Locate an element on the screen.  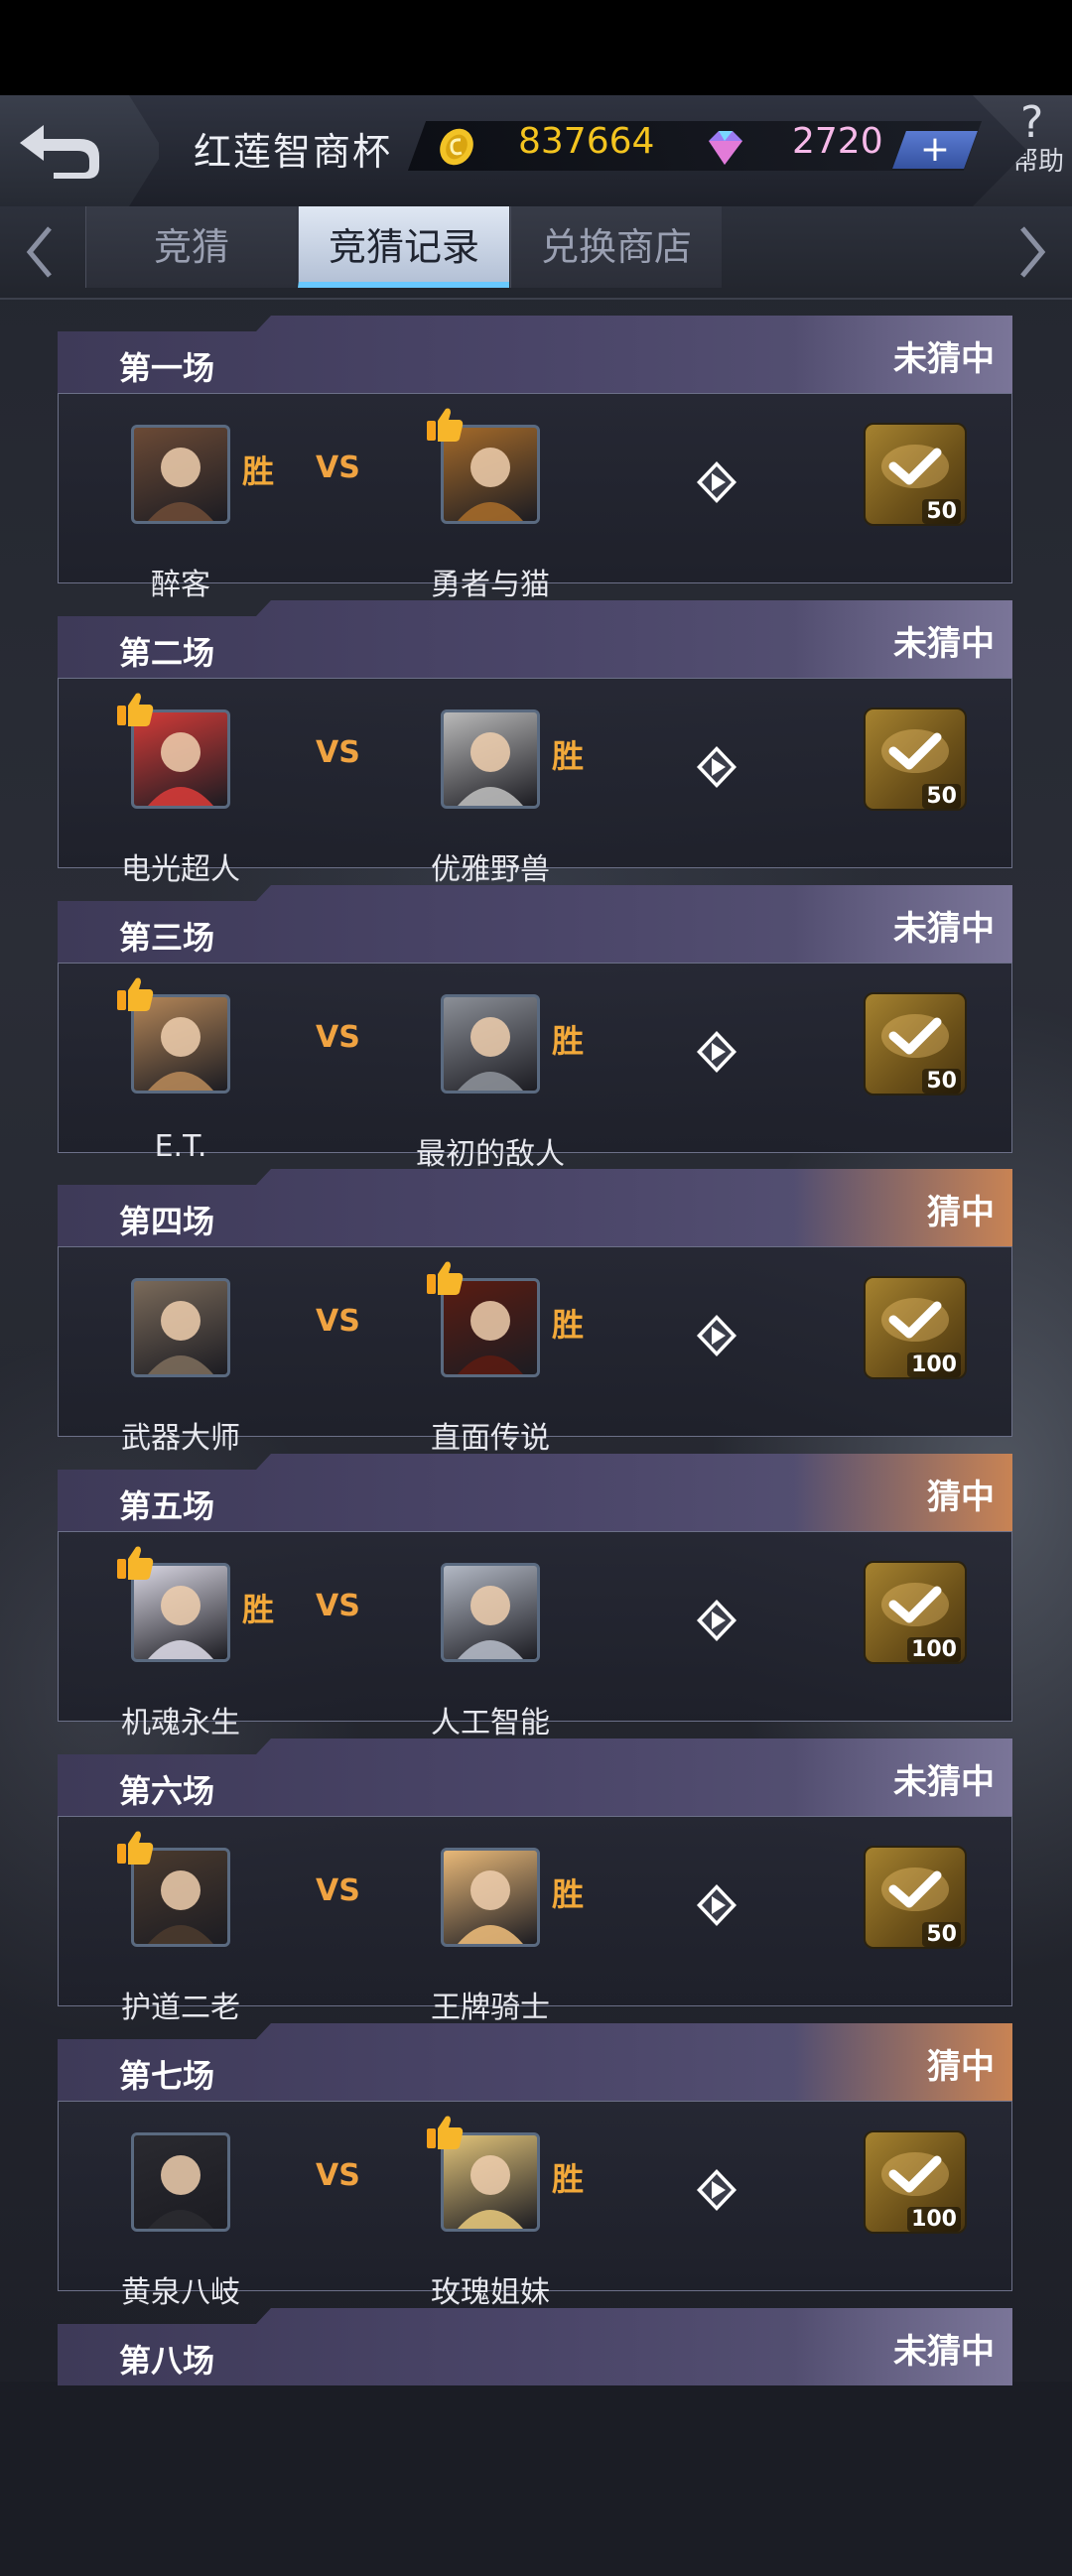
chevron-right-icon is located at coordinates (1032, 252).